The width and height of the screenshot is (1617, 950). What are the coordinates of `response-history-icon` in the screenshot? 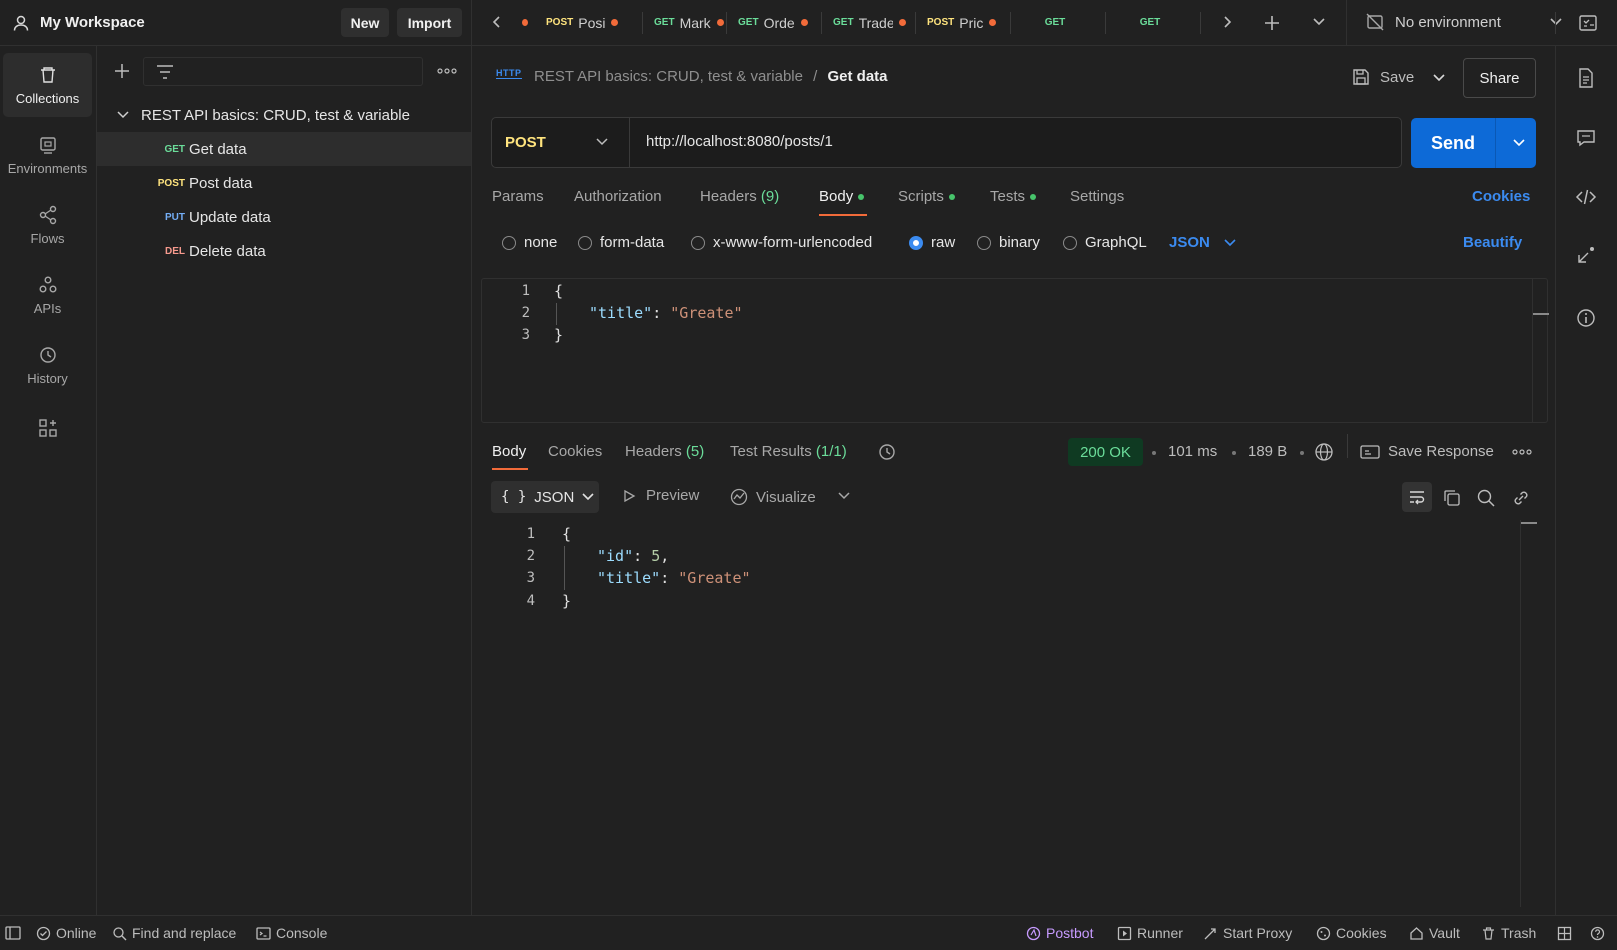 It's located at (887, 452).